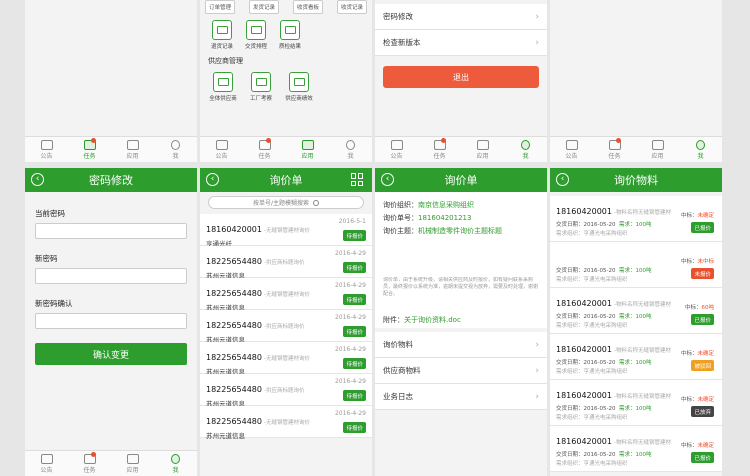 The width and height of the screenshot is (750, 476). Describe the element at coordinates (461, 77) in the screenshot. I see `logout-button: 退出` at that location.